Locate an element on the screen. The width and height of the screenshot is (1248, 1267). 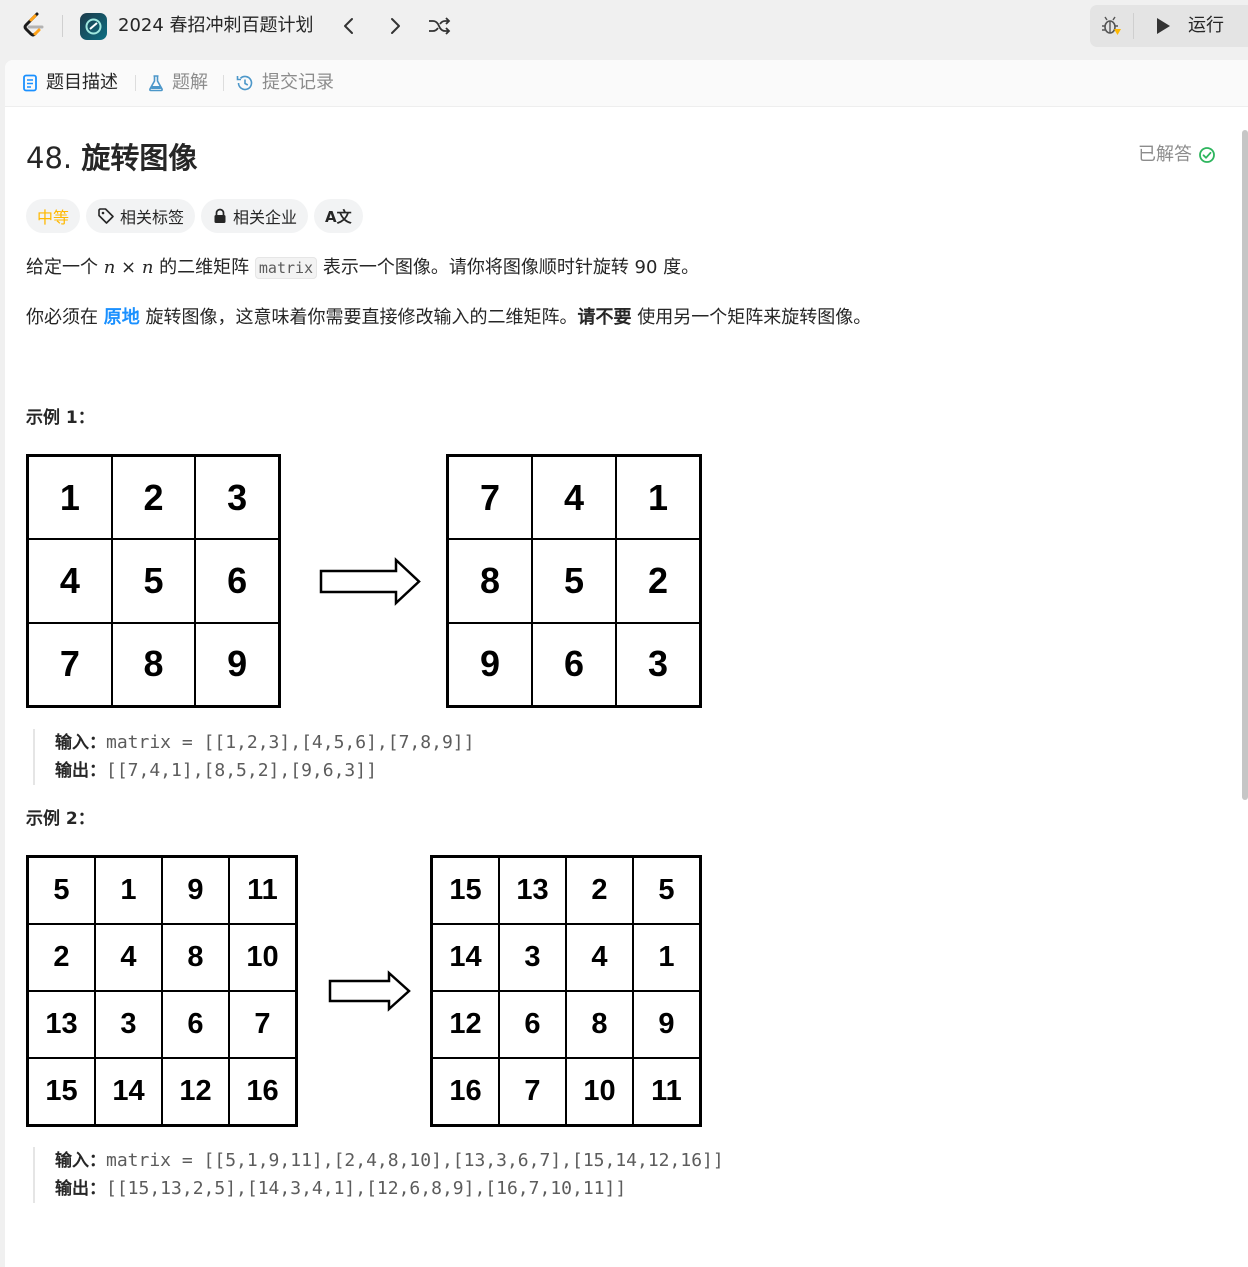
example-1-output: 输出：[[7,4,1],[8,5,2],[9,6,3]] is located at coordinates (264, 771).